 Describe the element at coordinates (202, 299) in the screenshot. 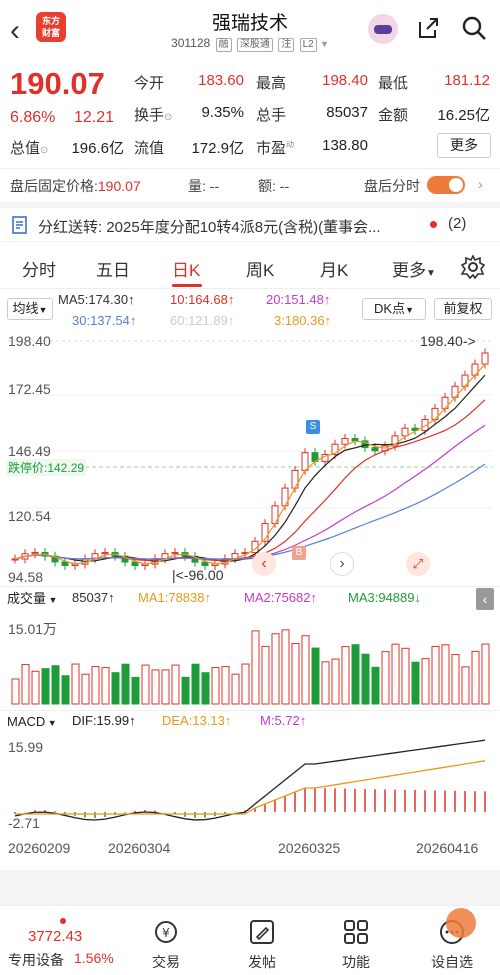

I see `ma10-value: 10:164.68↑` at that location.